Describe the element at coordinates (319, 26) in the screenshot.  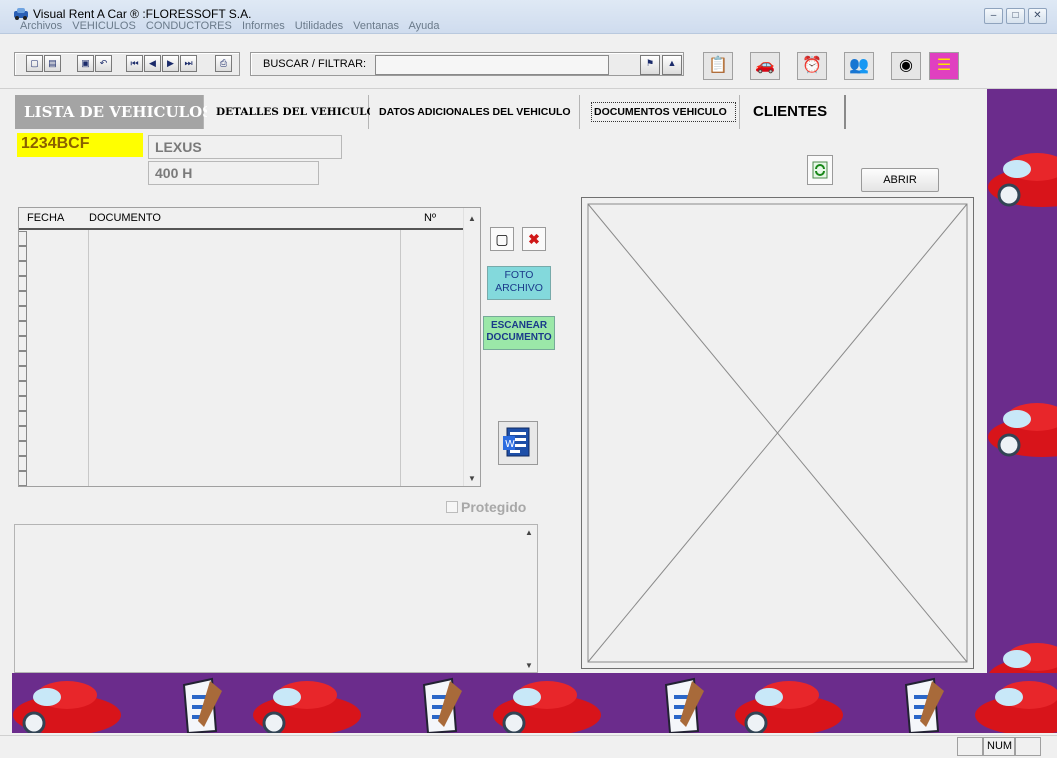
I see `menu-utilidades: Utilidades` at that location.